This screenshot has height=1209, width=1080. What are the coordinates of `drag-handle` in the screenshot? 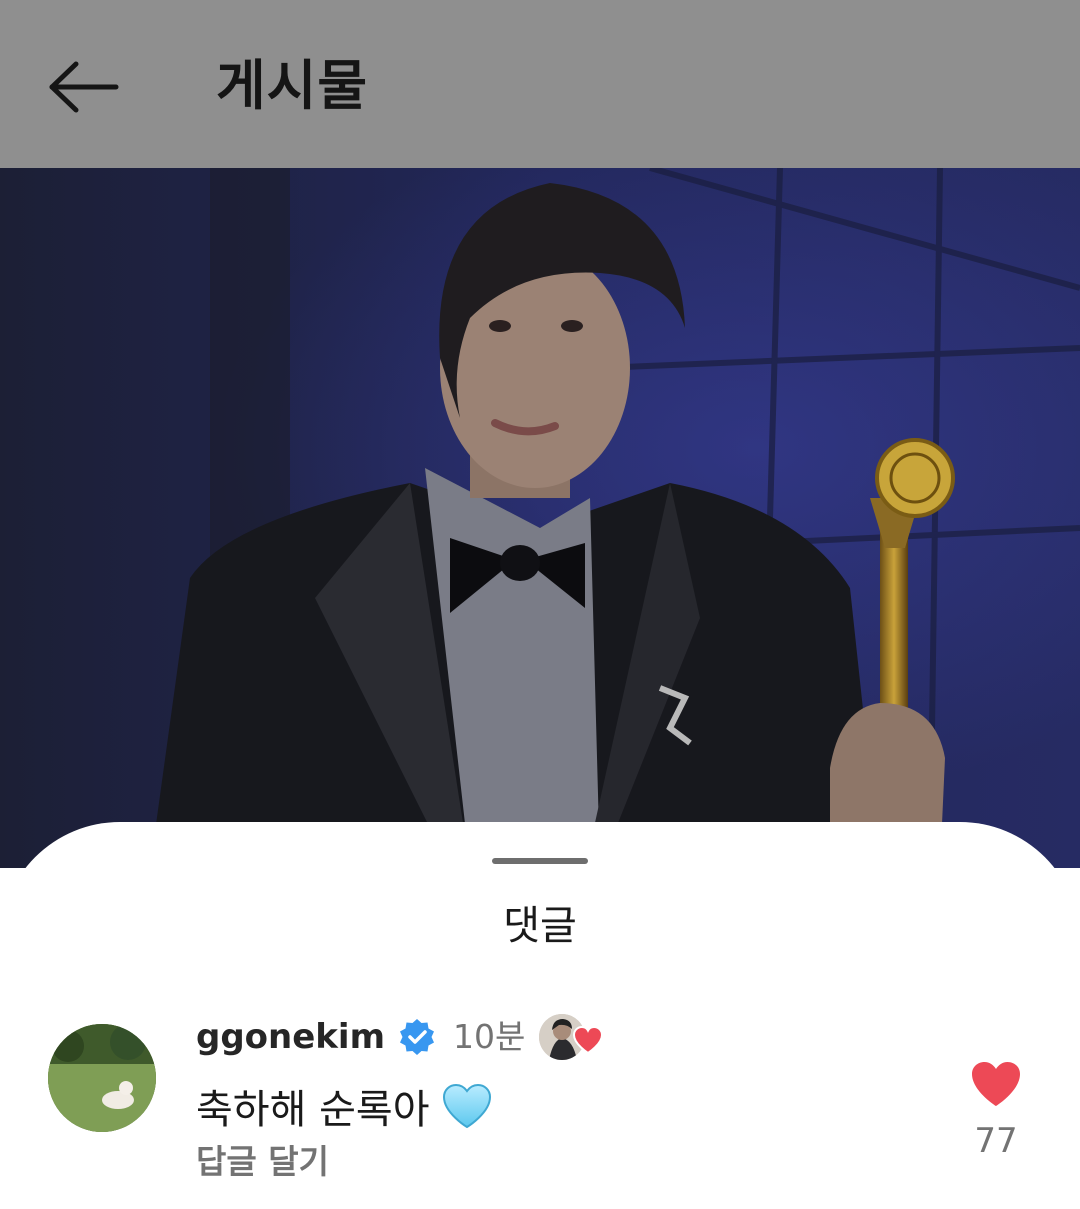 It's located at (540, 861).